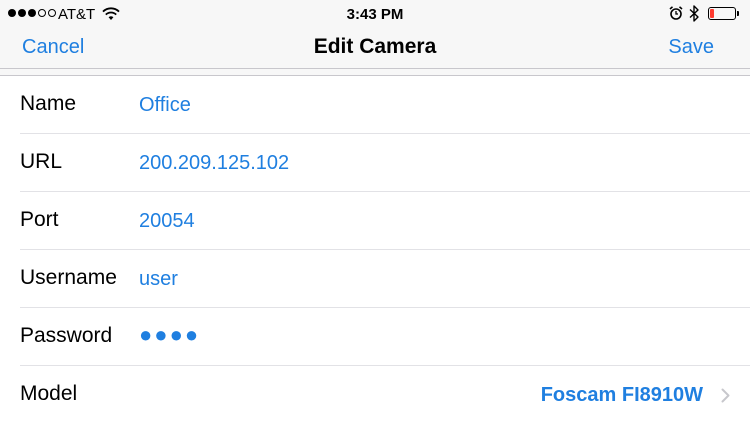 The image size is (750, 423). What do you see at coordinates (214, 163) in the screenshot?
I see `url-field: 200.209.125.102` at bounding box center [214, 163].